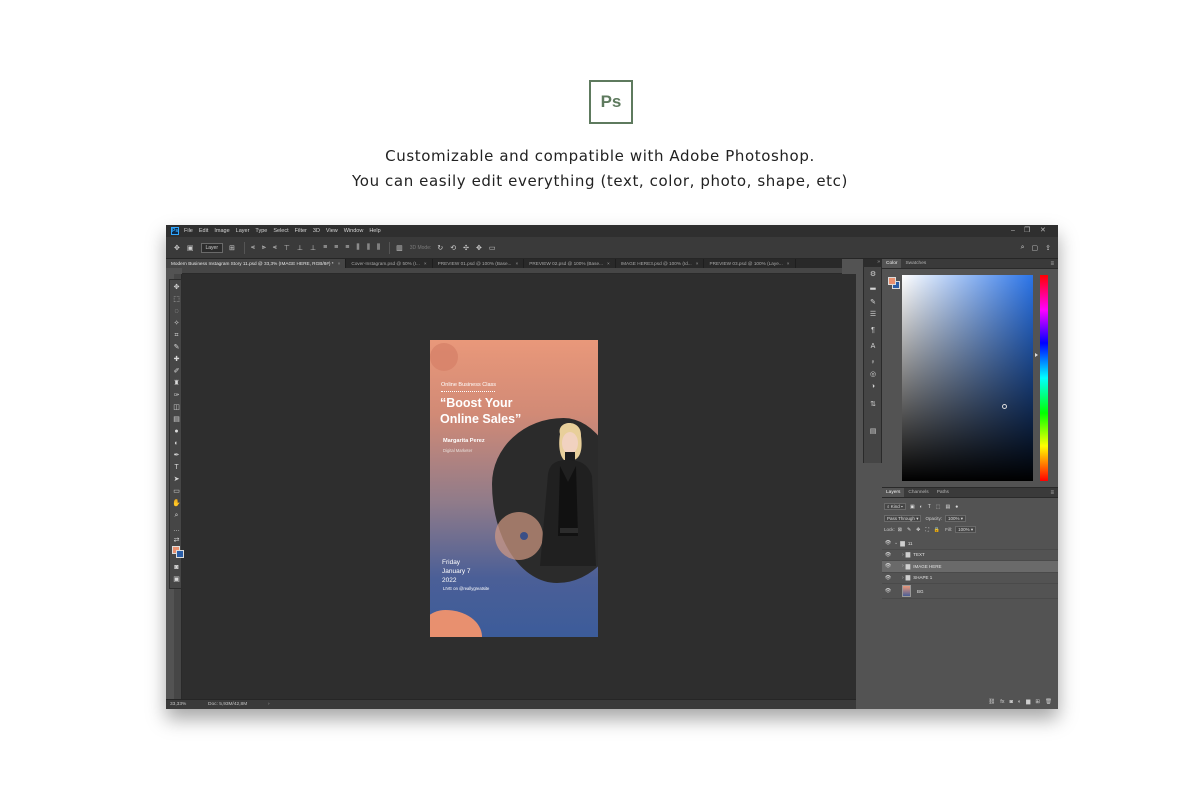  Describe the element at coordinates (176, 504) in the screenshot. I see `hand-tool-icon: ✋` at that location.